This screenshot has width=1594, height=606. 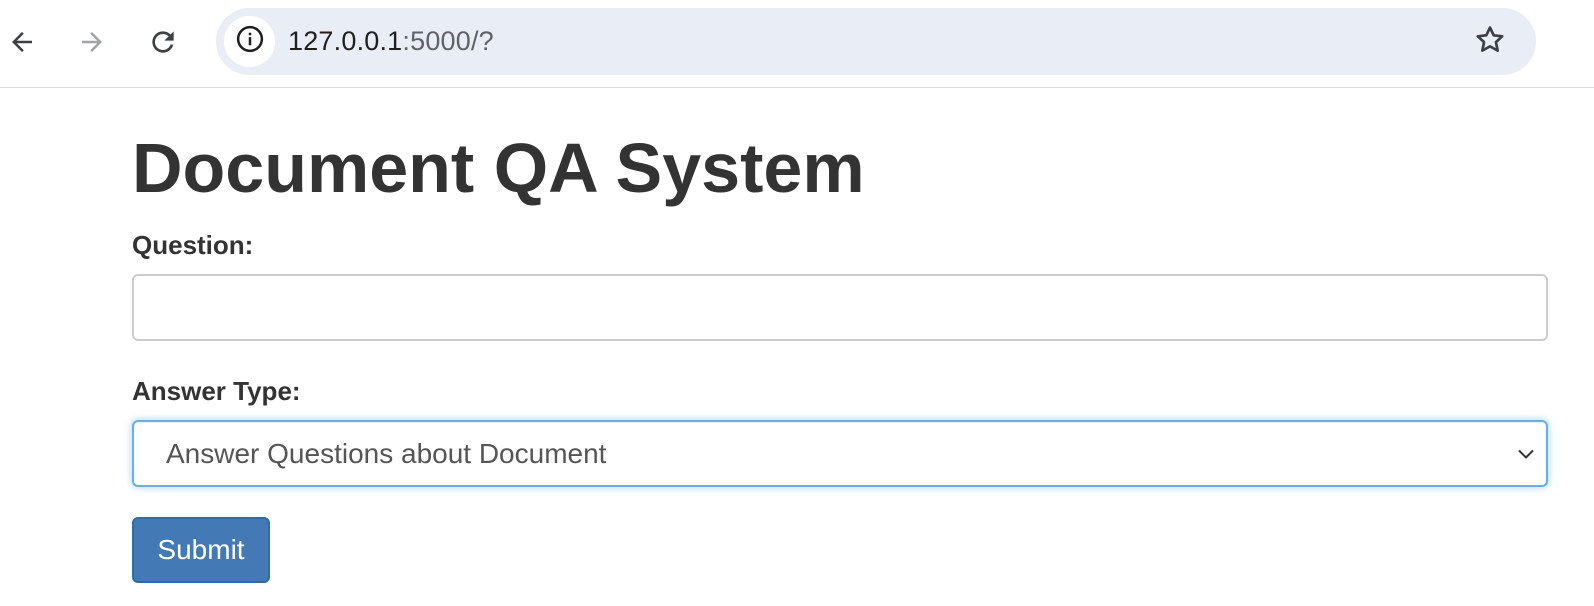 I want to click on reload-button, so click(x=163, y=42).